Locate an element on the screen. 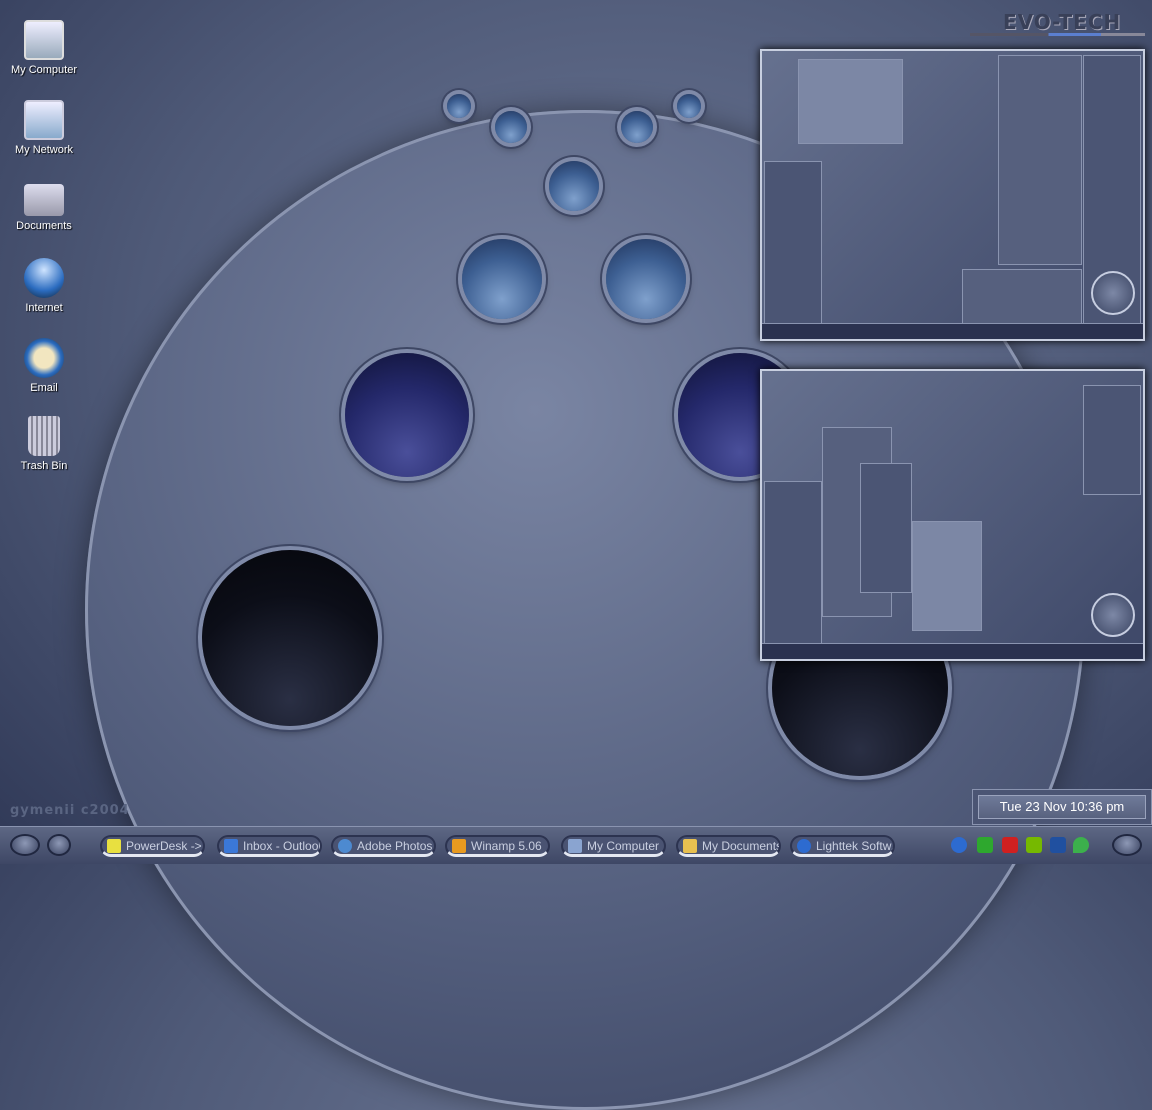 This screenshot has height=1110, width=1152. network-icon is located at coordinates (44, 120).